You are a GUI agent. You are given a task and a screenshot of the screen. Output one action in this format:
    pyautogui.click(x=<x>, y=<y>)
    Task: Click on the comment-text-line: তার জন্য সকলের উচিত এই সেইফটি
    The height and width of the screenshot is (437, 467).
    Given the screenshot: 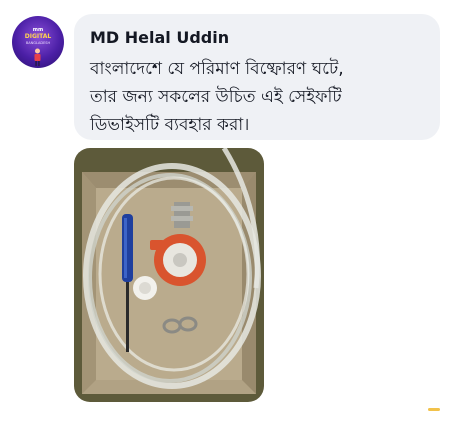 What is the action you would take?
    pyautogui.click(x=216, y=97)
    